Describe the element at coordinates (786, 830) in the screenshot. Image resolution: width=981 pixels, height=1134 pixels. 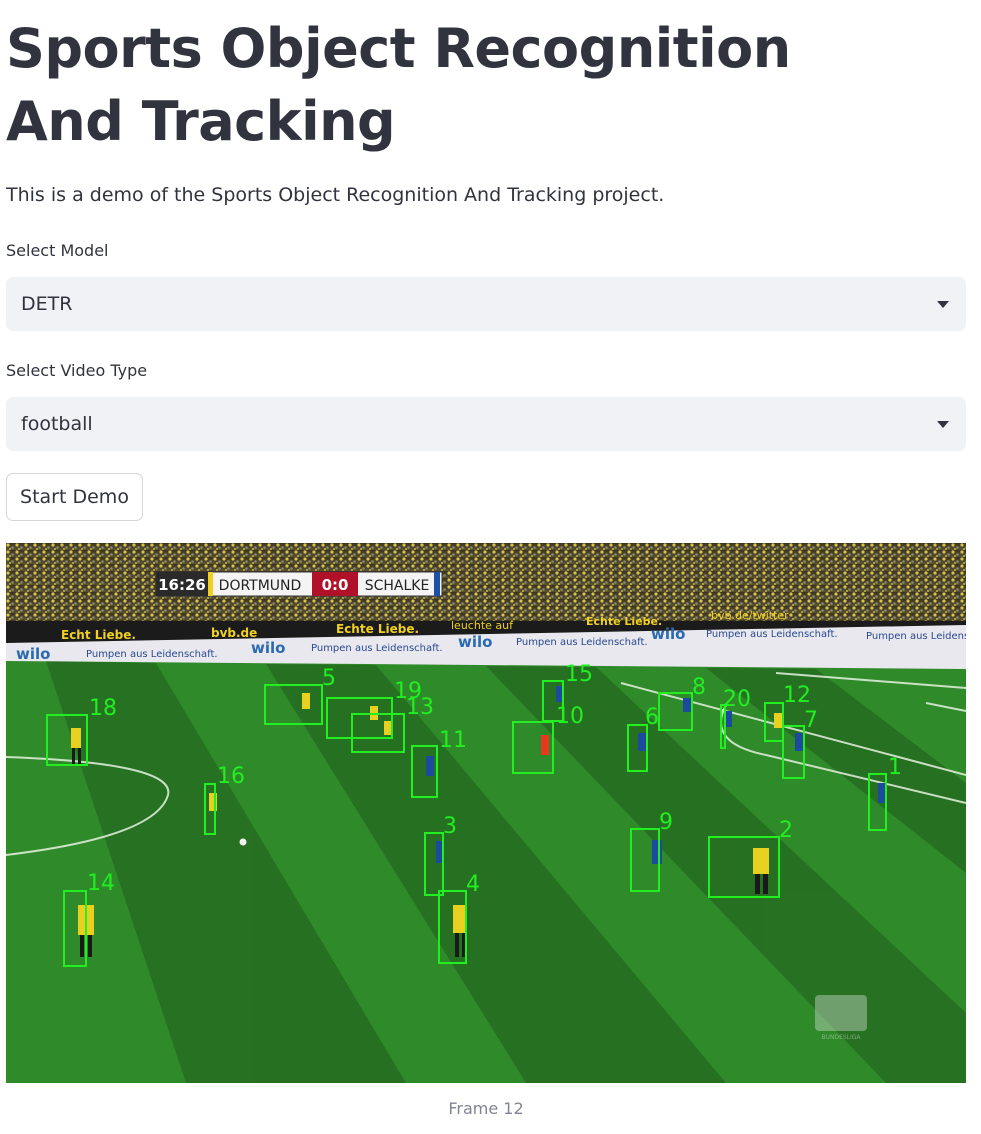
I see `track-id-label: 2` at that location.